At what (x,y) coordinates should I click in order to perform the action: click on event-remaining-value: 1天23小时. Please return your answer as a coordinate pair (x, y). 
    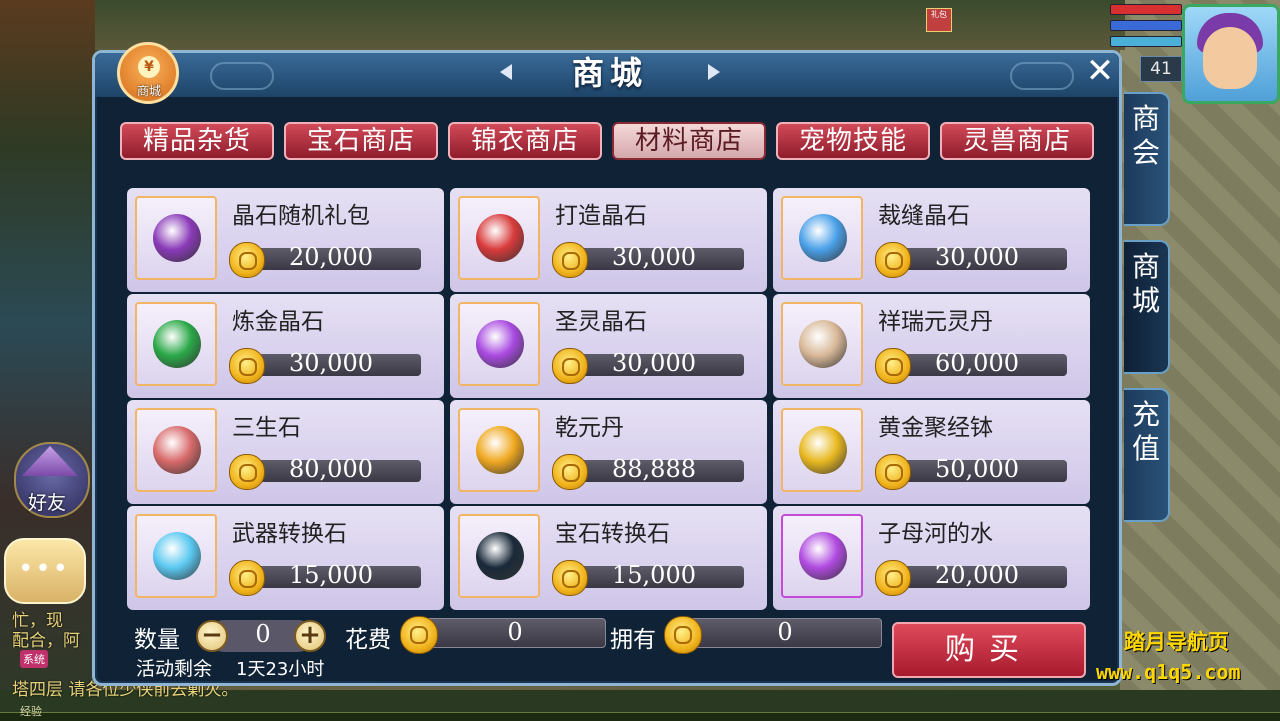
    Looking at the image, I should click on (280, 669).